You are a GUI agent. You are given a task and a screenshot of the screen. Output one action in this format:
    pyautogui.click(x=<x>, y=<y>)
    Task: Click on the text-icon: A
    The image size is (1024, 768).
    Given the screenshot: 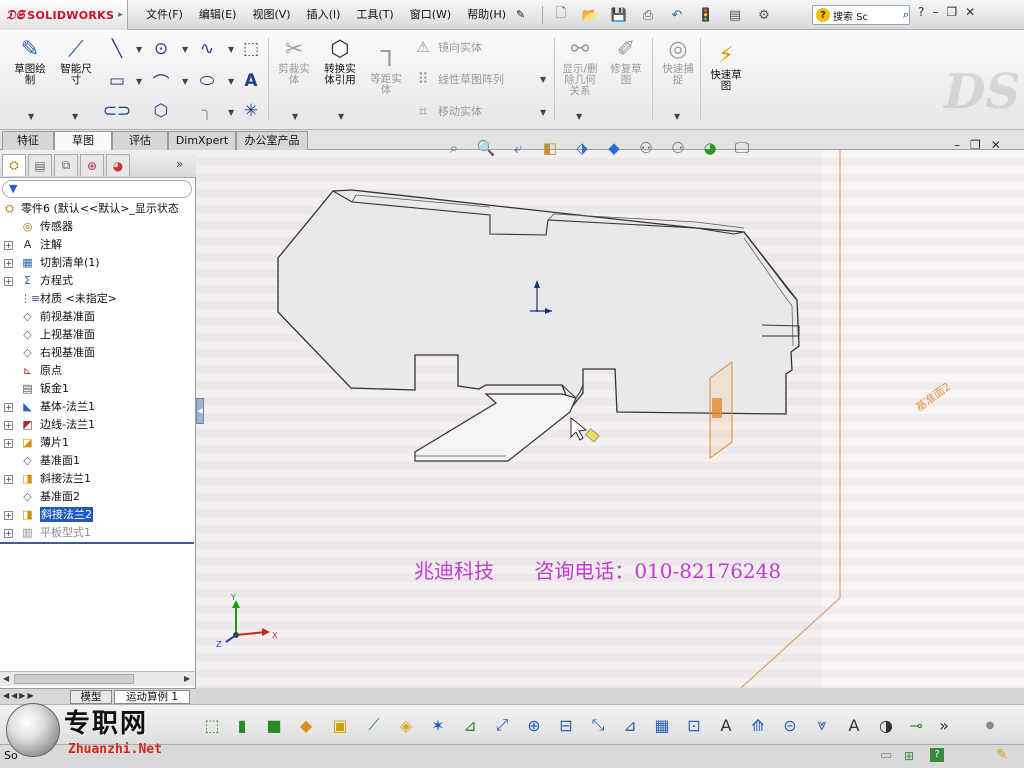 What is the action you would take?
    pyautogui.click(x=251, y=81)
    